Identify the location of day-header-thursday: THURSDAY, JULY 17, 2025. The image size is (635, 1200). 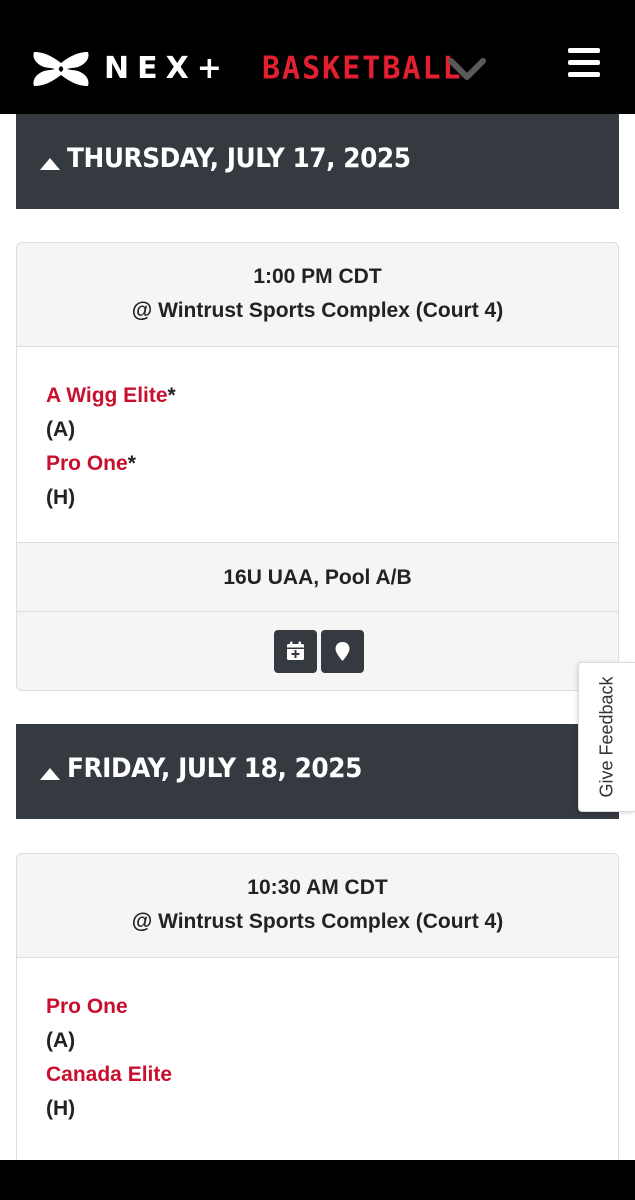
(317, 161).